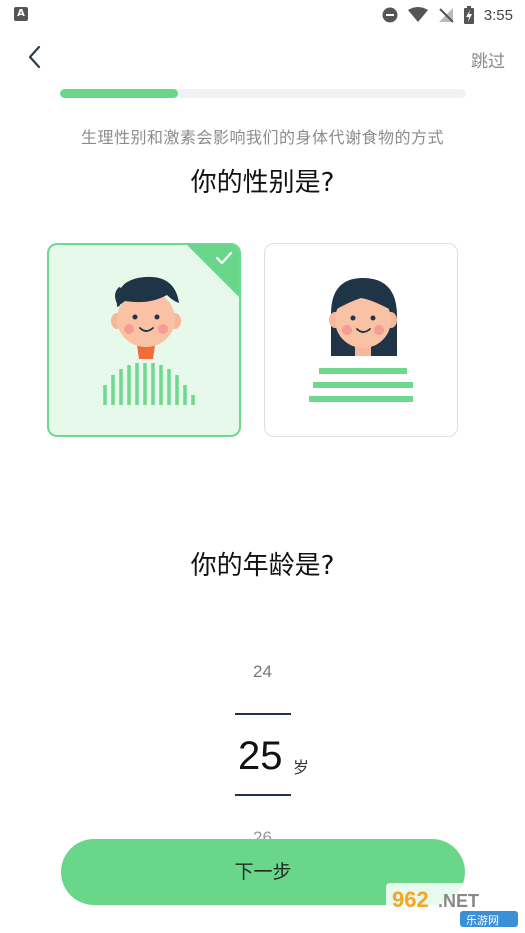 This screenshot has height=933, width=525. I want to click on age-option-current: 25, so click(260, 756).